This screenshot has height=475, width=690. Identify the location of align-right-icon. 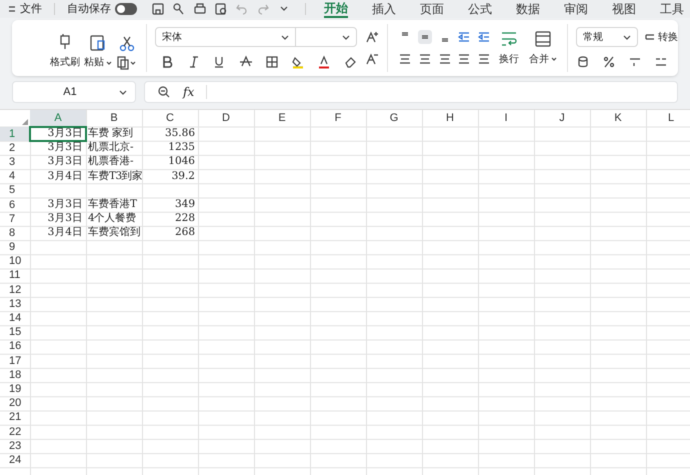
(445, 59).